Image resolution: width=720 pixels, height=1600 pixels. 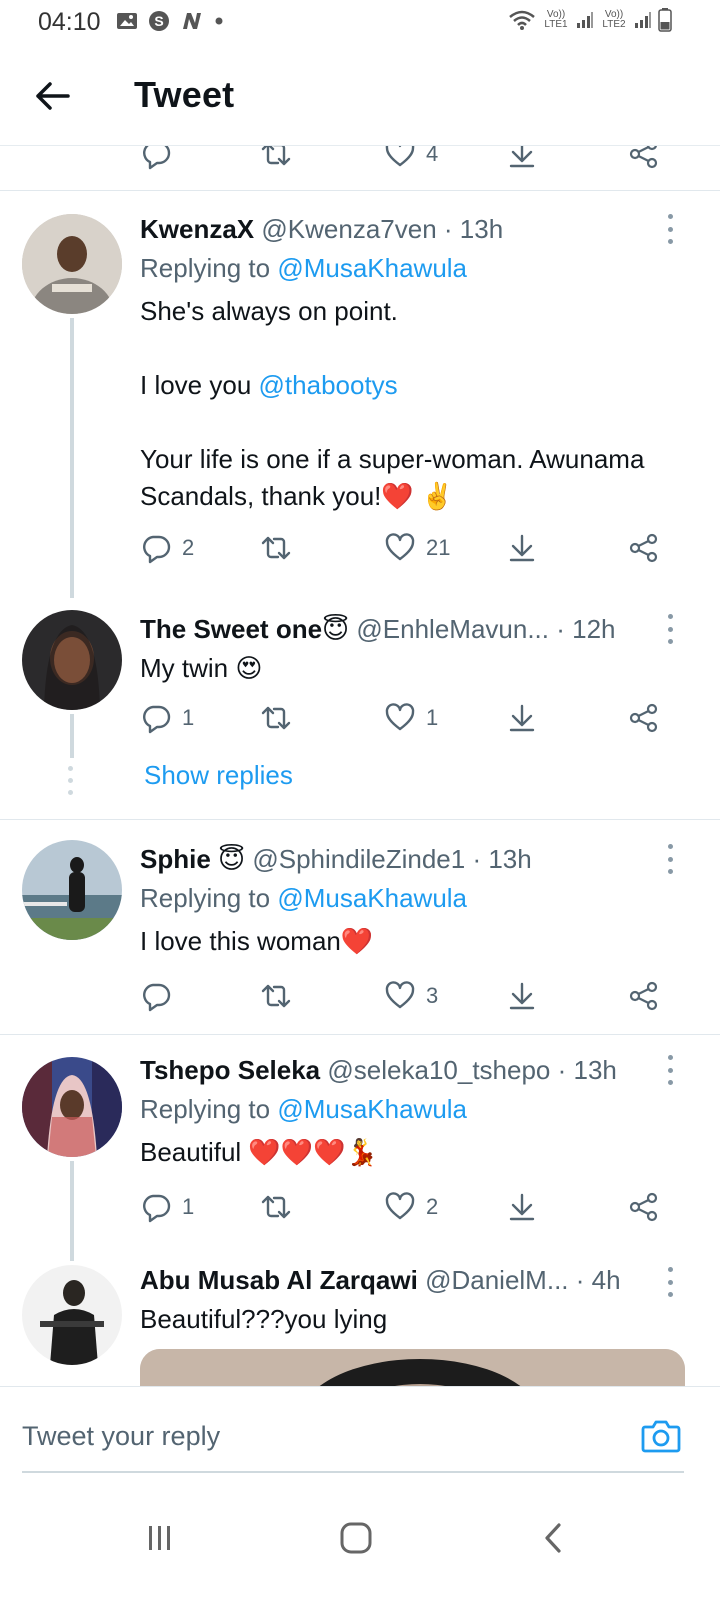 What do you see at coordinates (356, 1538) in the screenshot?
I see `home-button` at bounding box center [356, 1538].